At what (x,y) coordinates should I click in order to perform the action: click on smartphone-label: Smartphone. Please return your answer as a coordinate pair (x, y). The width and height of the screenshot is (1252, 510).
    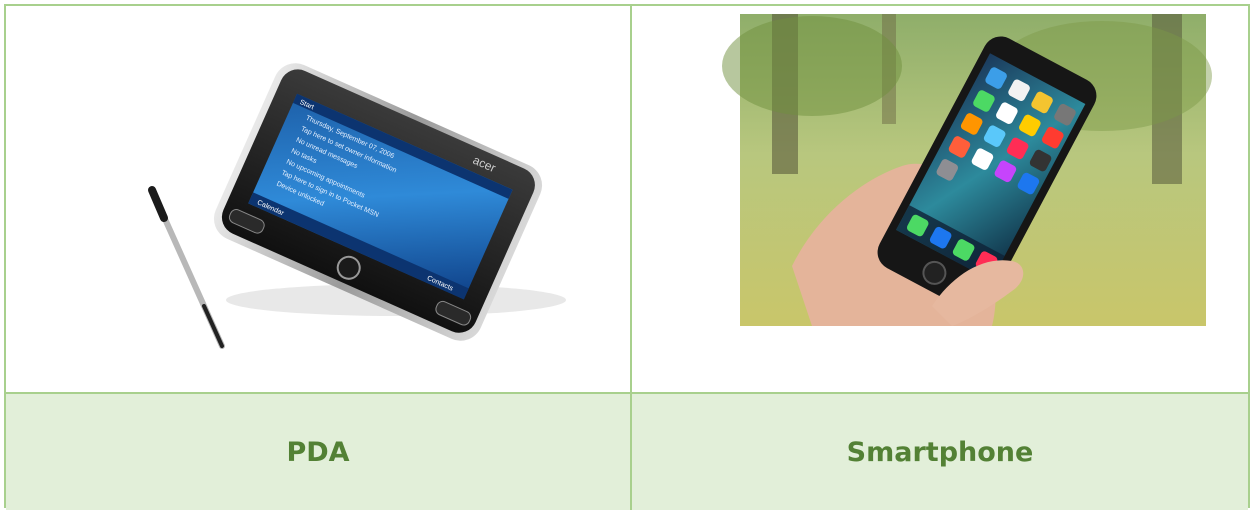
    Looking at the image, I should click on (940, 452).